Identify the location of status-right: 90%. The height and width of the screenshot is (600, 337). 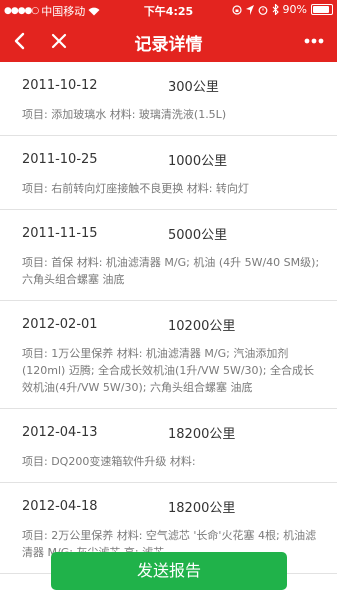
(282, 9).